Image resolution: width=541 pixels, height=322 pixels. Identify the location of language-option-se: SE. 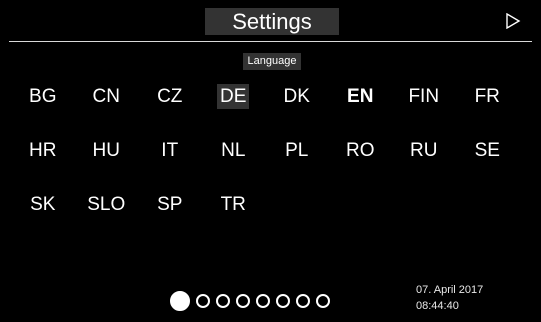
(488, 151).